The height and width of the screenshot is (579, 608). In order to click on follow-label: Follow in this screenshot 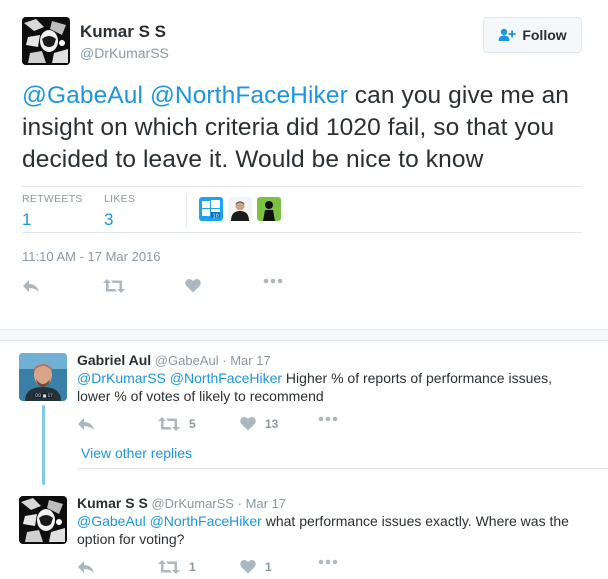, I will do `click(544, 35)`.